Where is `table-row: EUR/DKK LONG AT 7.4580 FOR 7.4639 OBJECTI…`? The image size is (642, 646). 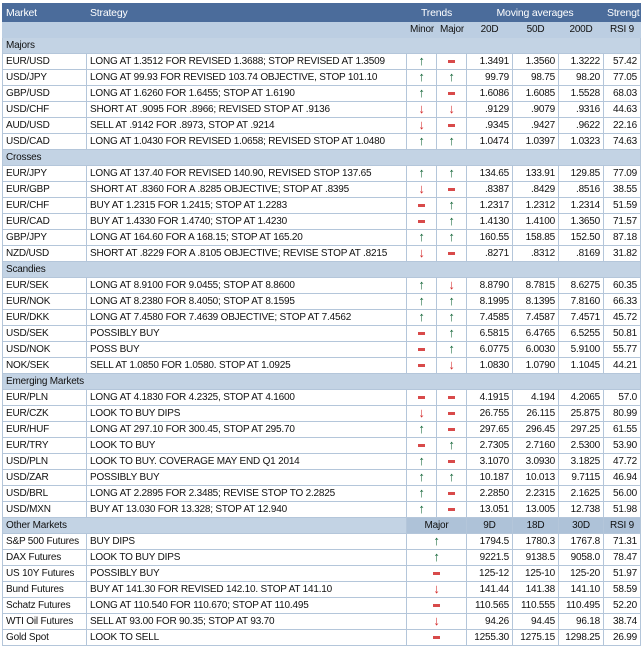 table-row: EUR/DKK LONG AT 7.4580 FOR 7.4639 OBJECTI… is located at coordinates (322, 317).